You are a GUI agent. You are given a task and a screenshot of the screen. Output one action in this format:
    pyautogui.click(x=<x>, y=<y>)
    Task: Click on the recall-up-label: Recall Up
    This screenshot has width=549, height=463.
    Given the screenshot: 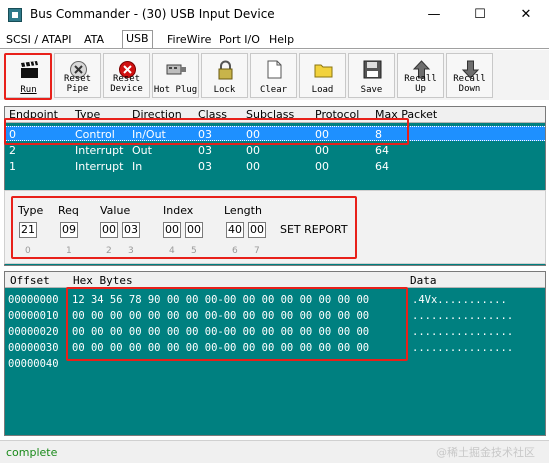 What is the action you would take?
    pyautogui.click(x=420, y=84)
    